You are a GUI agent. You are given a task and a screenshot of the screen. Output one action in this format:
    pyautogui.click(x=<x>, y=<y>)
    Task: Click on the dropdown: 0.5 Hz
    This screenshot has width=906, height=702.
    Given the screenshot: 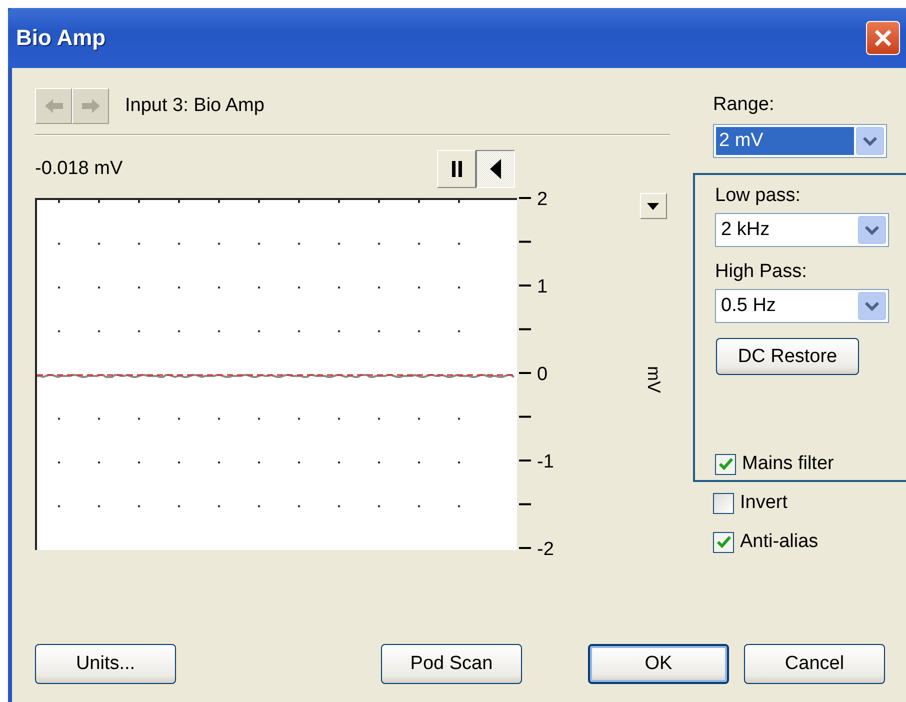 What is the action you would take?
    pyautogui.click(x=802, y=306)
    